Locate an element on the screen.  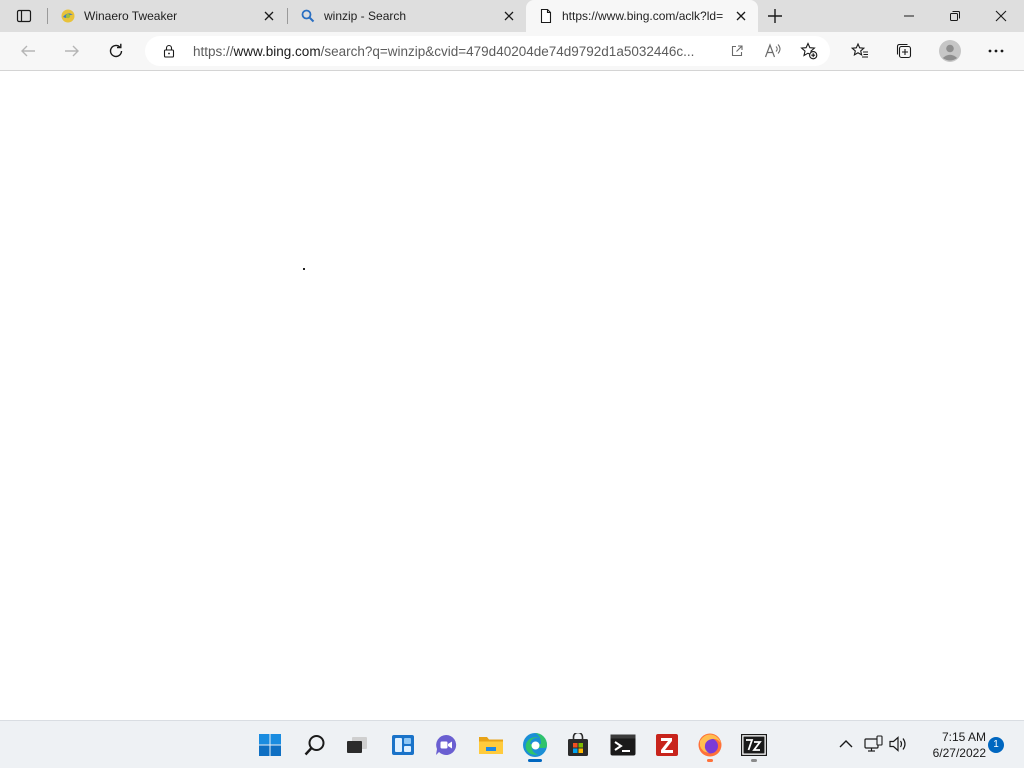
edge-icon is located at coordinates (535, 745).